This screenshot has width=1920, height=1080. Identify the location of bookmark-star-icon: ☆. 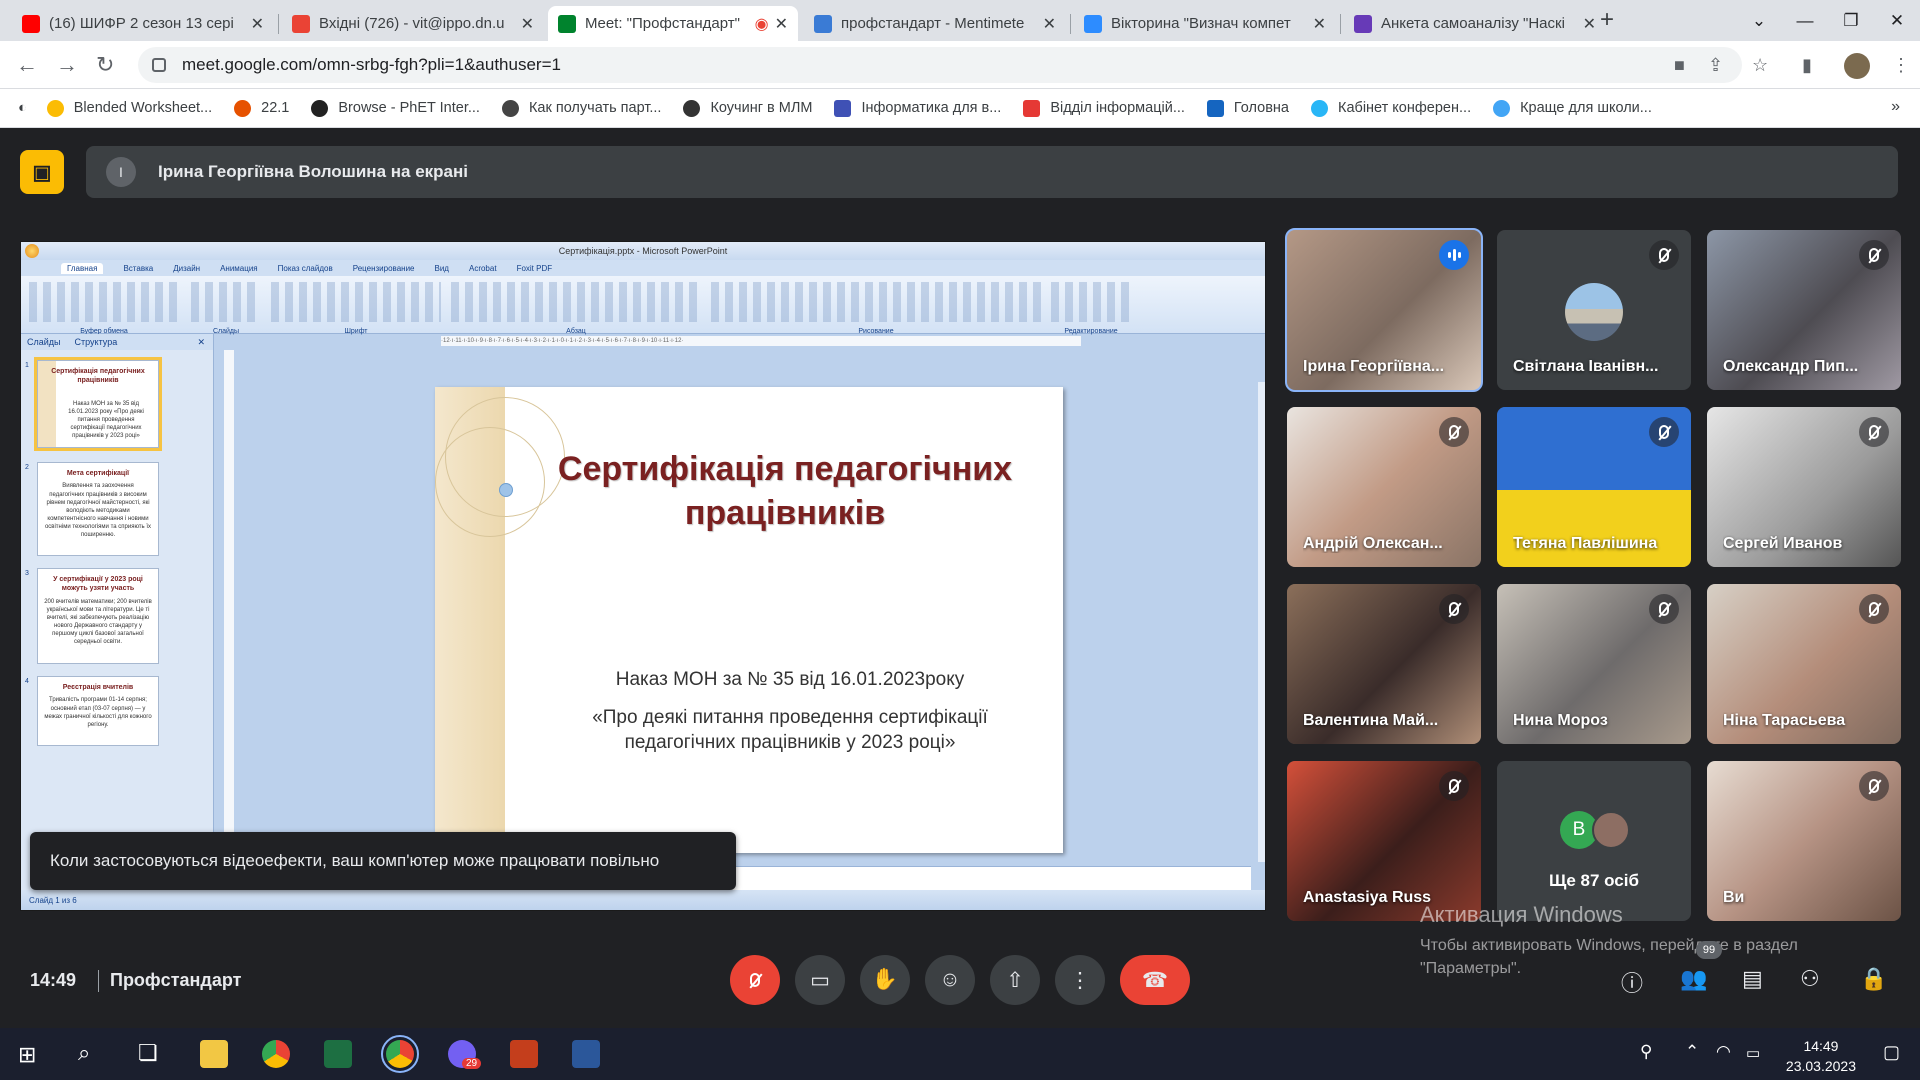
(1760, 65).